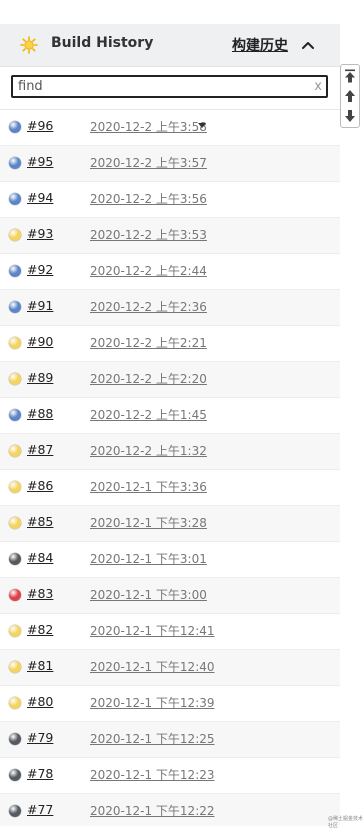  I want to click on trend-link: 构建历史, so click(260, 45).